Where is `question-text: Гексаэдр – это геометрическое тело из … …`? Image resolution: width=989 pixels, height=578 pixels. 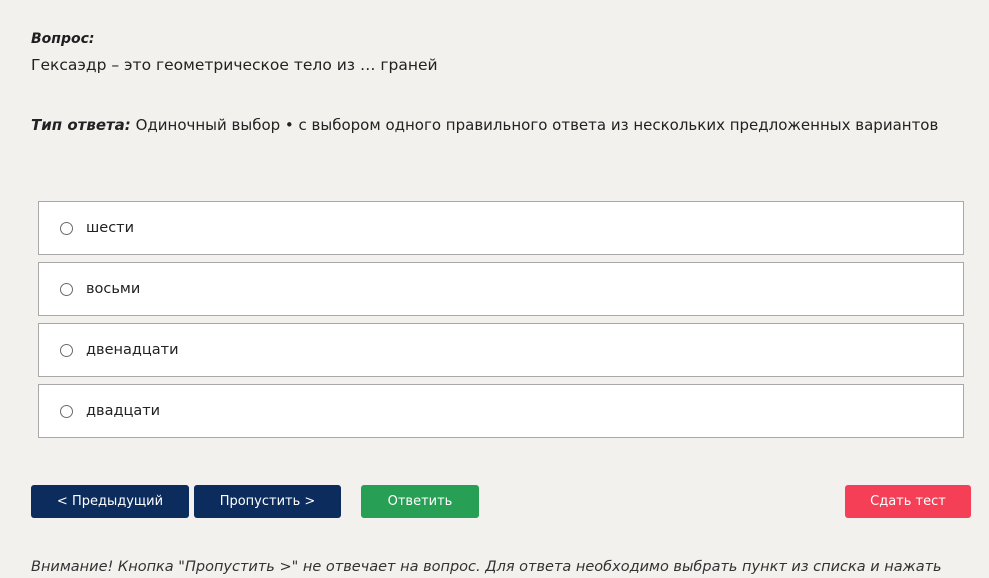 question-text: Гексаэдр – это геометрическое тело из … … is located at coordinates (234, 65).